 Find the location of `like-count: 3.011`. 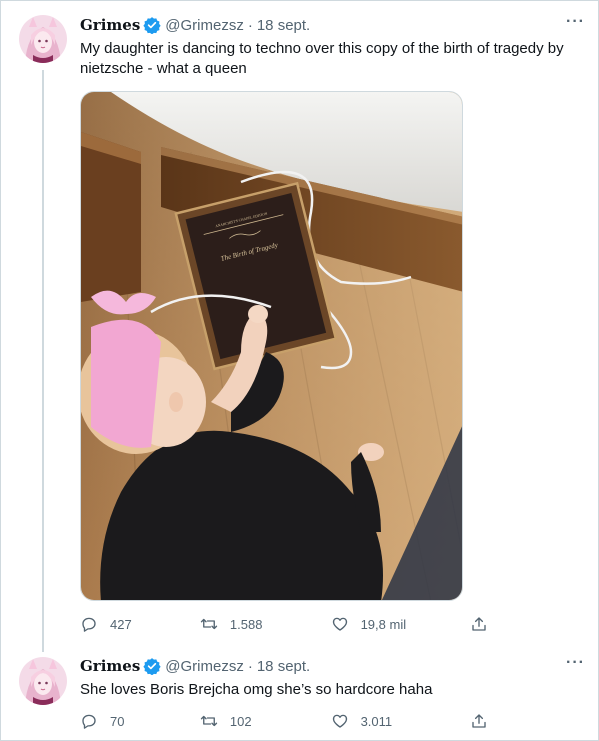

like-count: 3.011 is located at coordinates (376, 721).